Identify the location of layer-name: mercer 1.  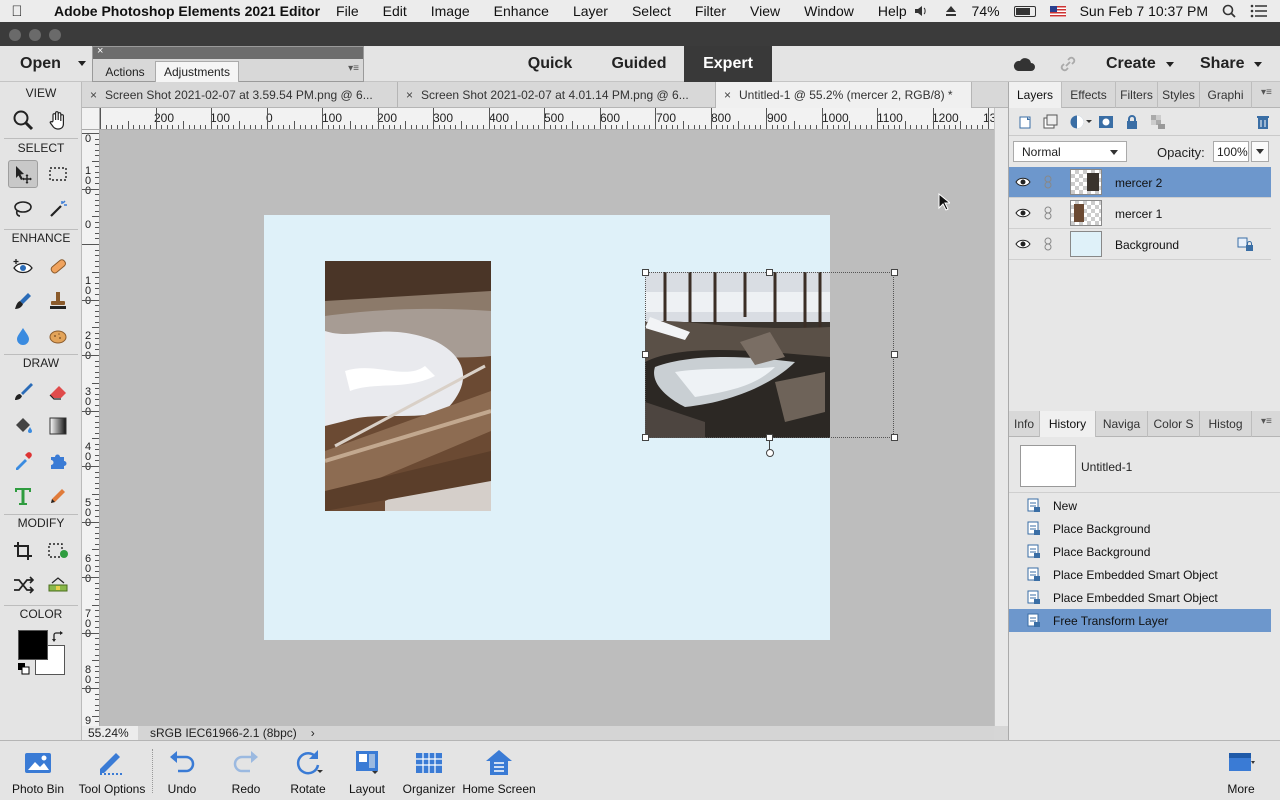
(1138, 214).